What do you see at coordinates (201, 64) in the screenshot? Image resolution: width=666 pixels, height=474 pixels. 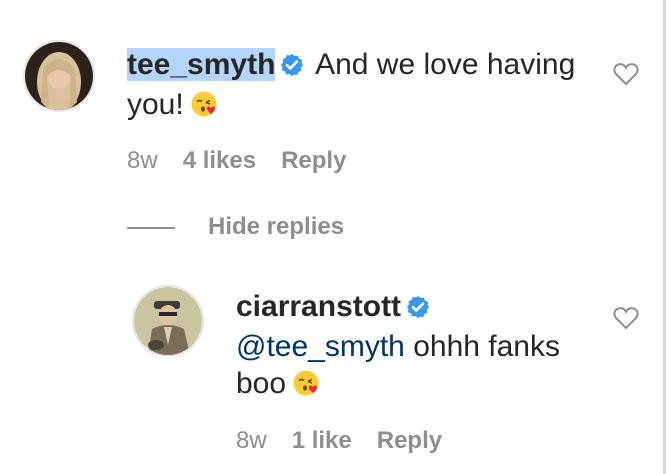 I see `comment-username: tee_smyth` at bounding box center [201, 64].